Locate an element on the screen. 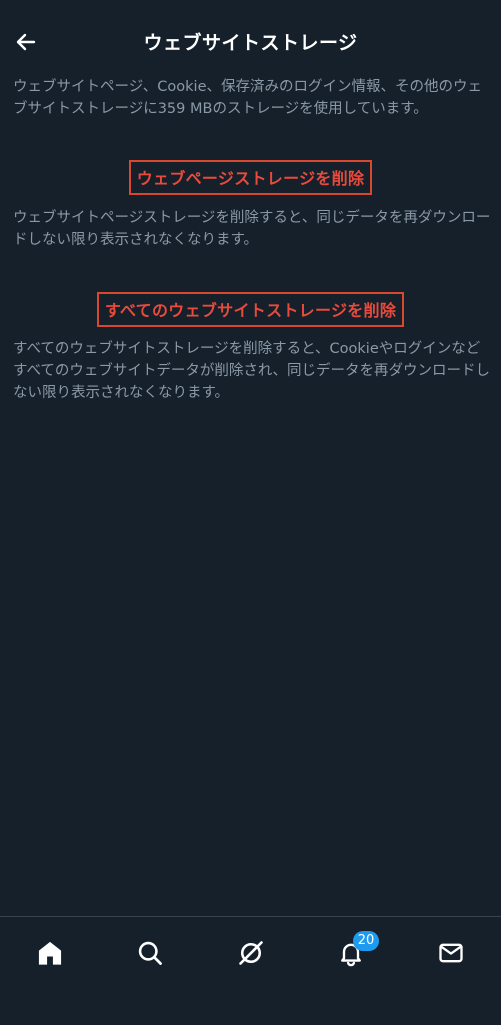 The image size is (501, 1025). nav-search is located at coordinates (150, 953).